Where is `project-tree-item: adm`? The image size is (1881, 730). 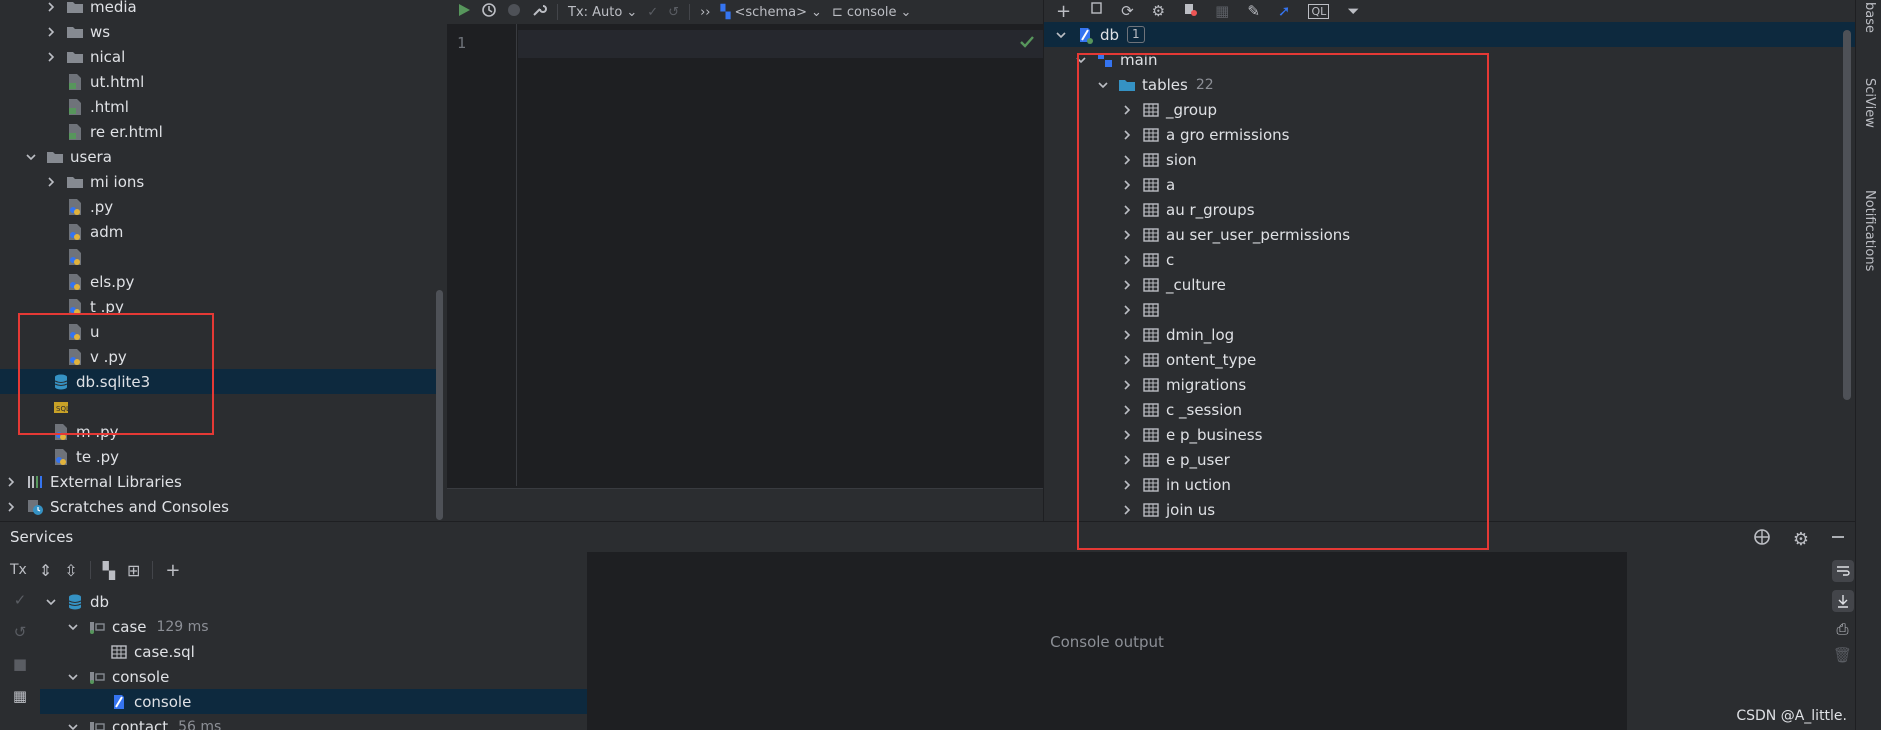
project-tree-item: adm is located at coordinates (218, 231).